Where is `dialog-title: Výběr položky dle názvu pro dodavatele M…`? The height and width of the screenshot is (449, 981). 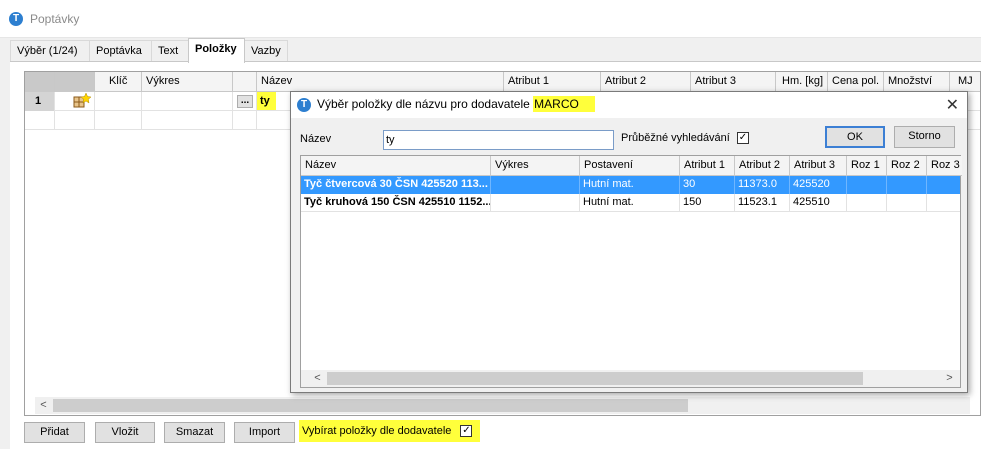
dialog-title: Výběr položky dle názvu pro dodavatele M… is located at coordinates (456, 104).